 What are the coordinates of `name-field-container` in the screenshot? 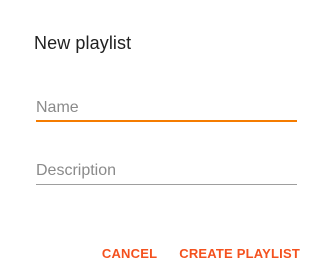 It's located at (166, 110).